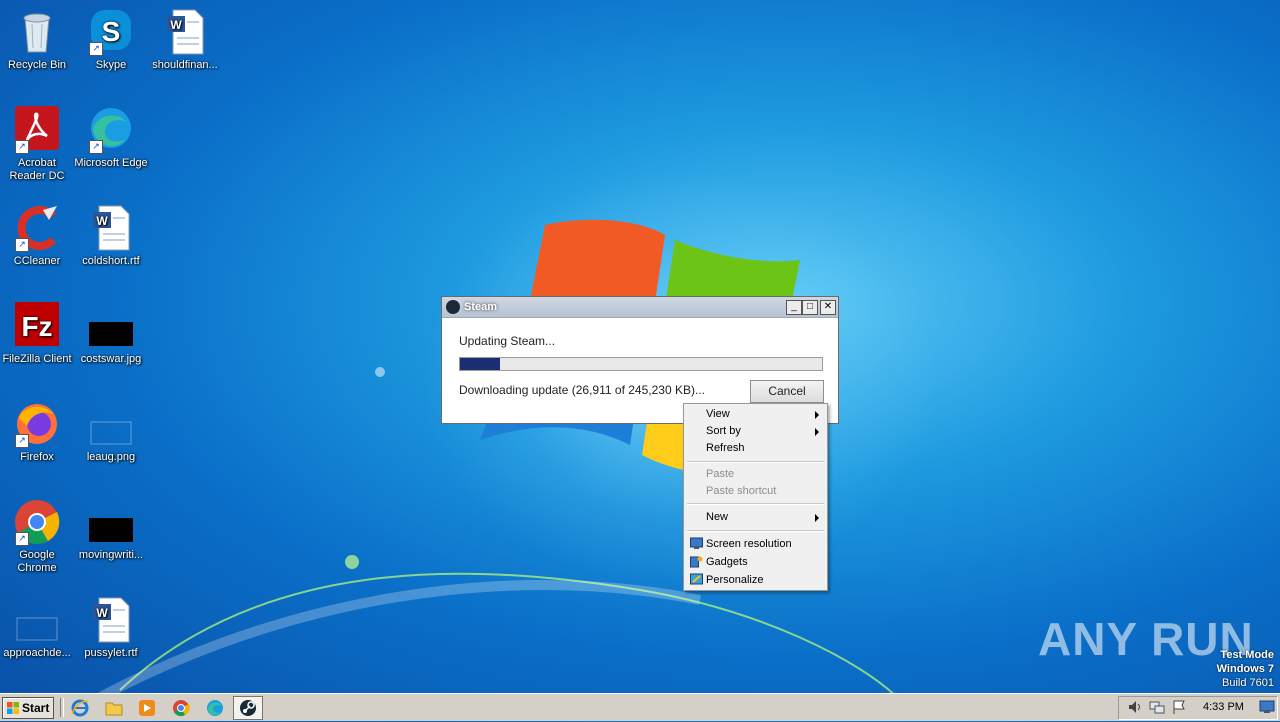 This screenshot has width=1280, height=722. I want to click on desktop-icon-leaug: leaug.png, so click(111, 432).